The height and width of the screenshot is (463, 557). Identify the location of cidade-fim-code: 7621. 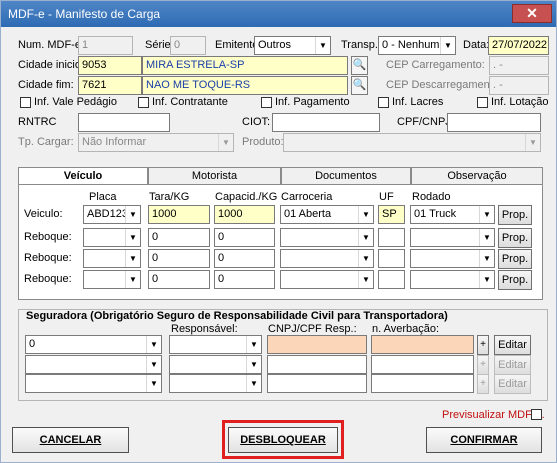
(110, 85).